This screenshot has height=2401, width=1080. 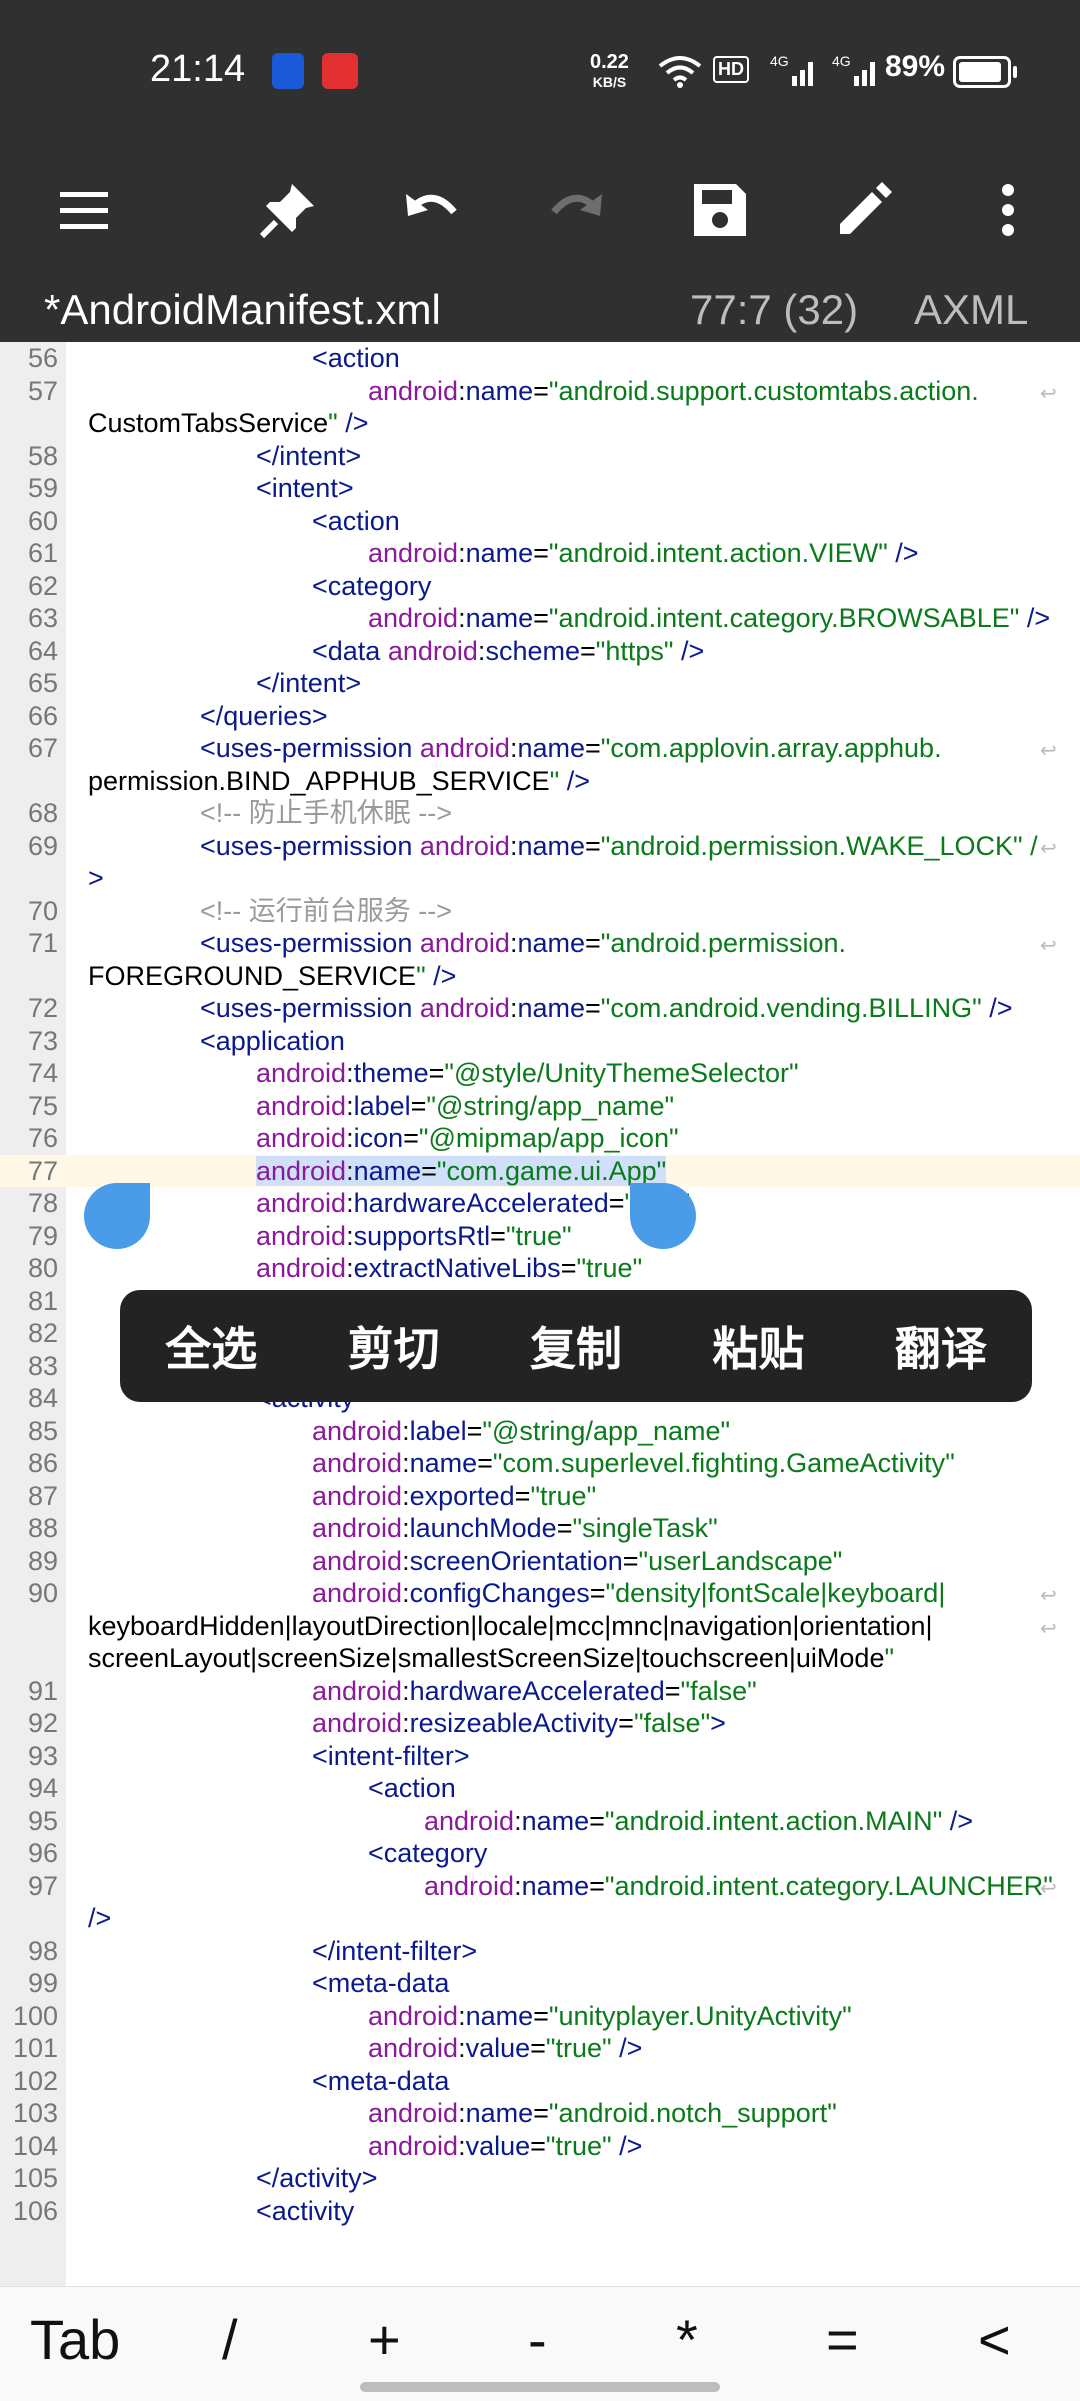 I want to click on code-text: FOREGROUND_SERVICE" />, so click(x=272, y=975).